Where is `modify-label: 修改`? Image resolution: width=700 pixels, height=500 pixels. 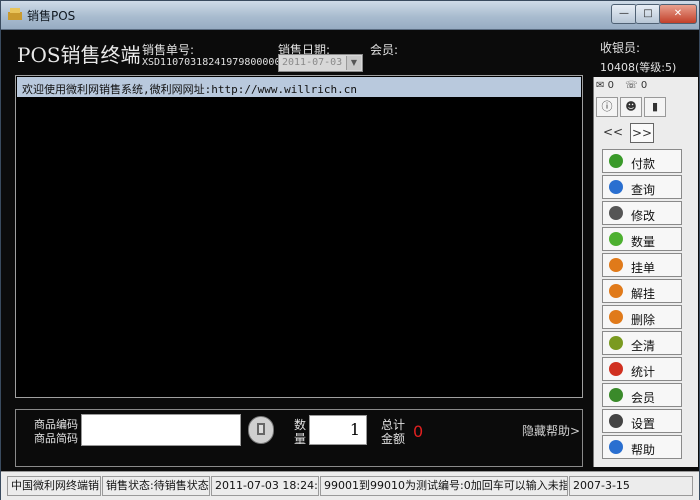
modify-label: 修改 is located at coordinates (643, 216).